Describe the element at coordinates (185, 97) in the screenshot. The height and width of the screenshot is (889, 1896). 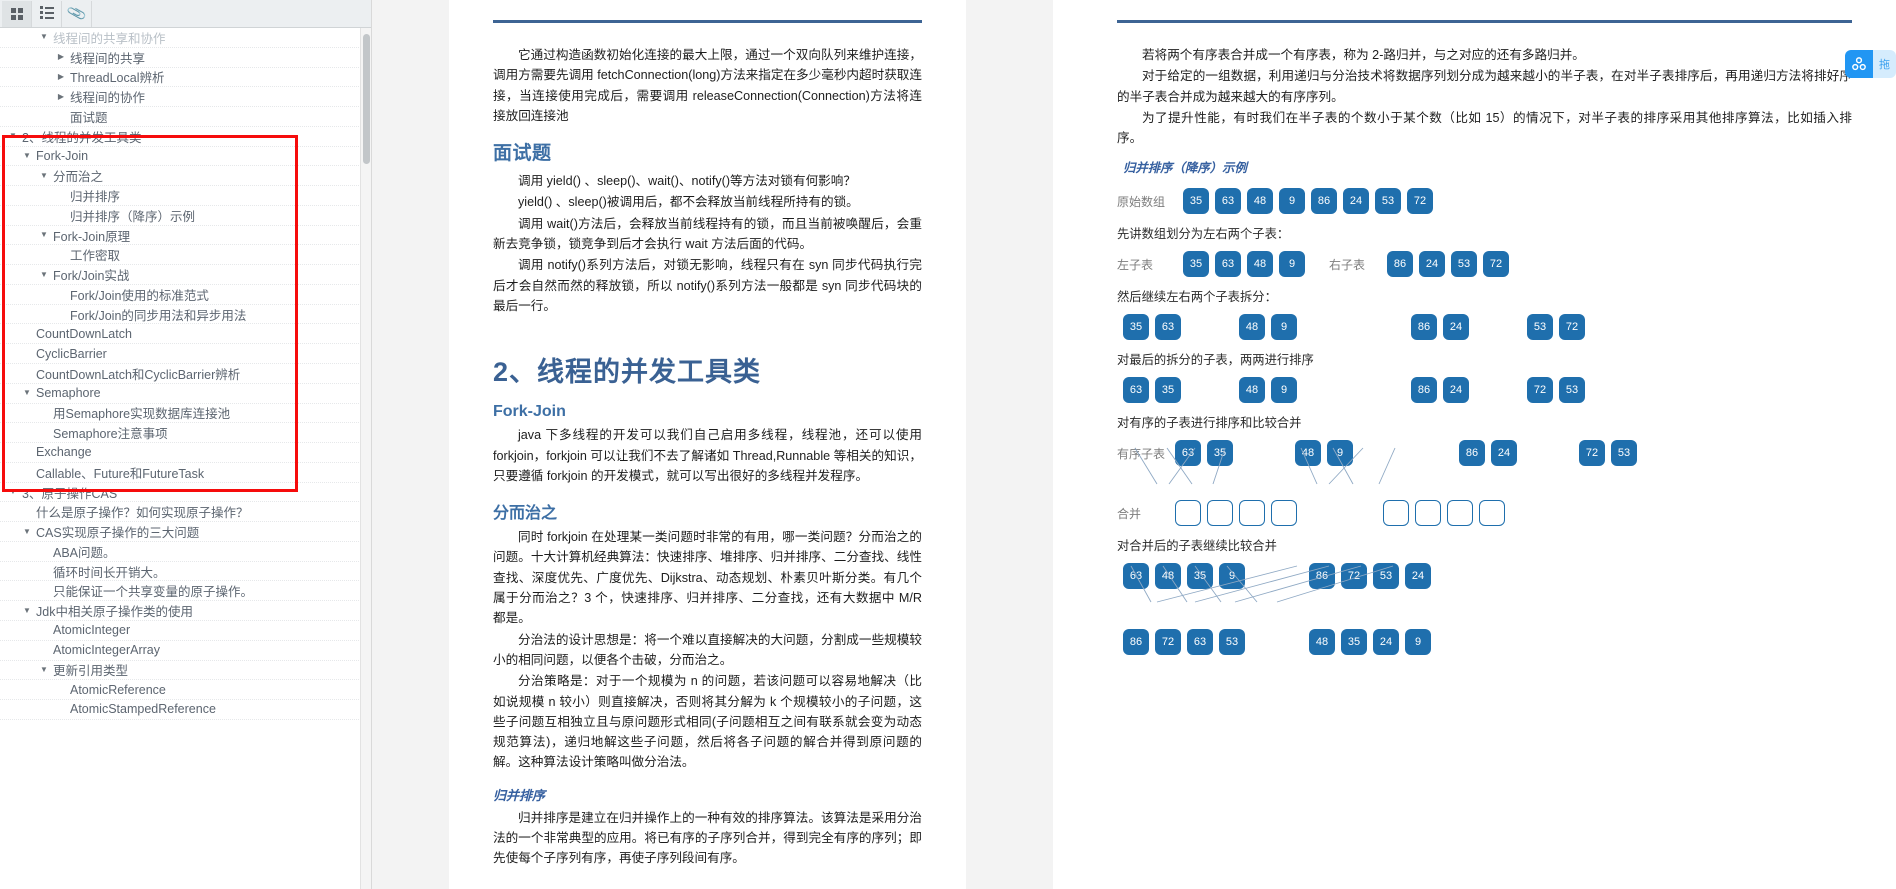
I see `outline-item: ▶ 线程间的协作` at that location.